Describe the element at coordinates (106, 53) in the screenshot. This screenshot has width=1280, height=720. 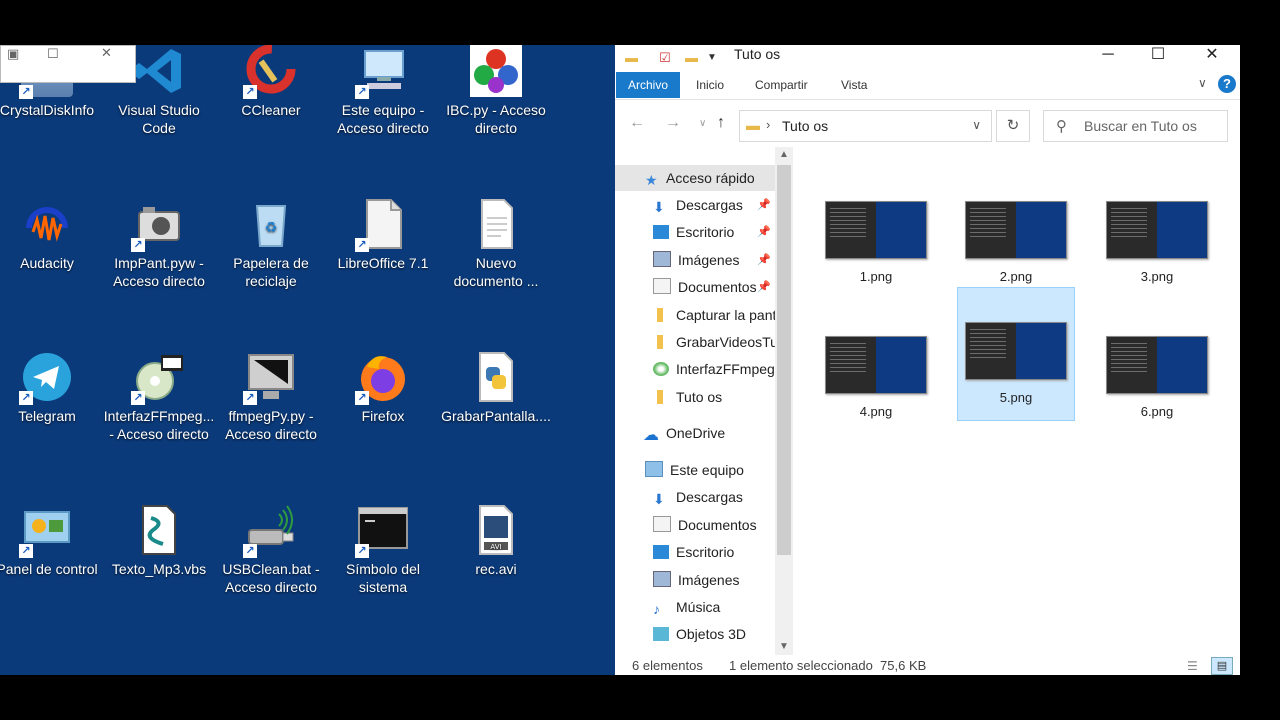
I see `close-icon: ✕` at that location.